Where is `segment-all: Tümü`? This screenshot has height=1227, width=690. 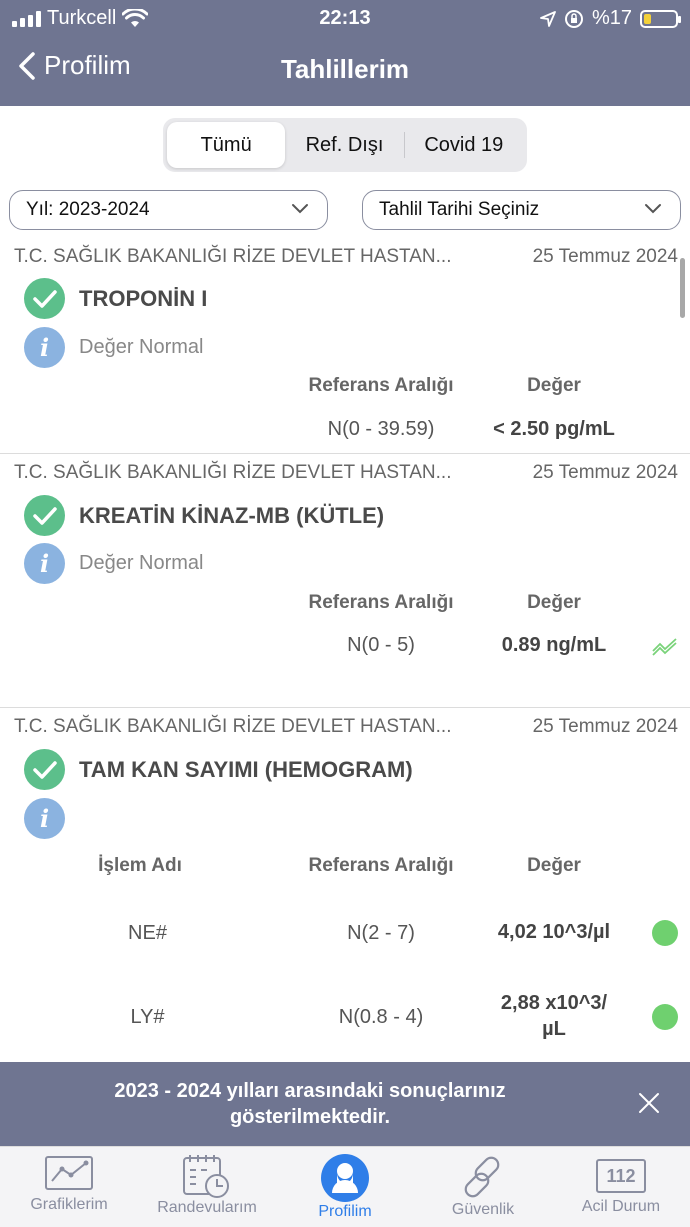 segment-all: Tümü is located at coordinates (226, 145).